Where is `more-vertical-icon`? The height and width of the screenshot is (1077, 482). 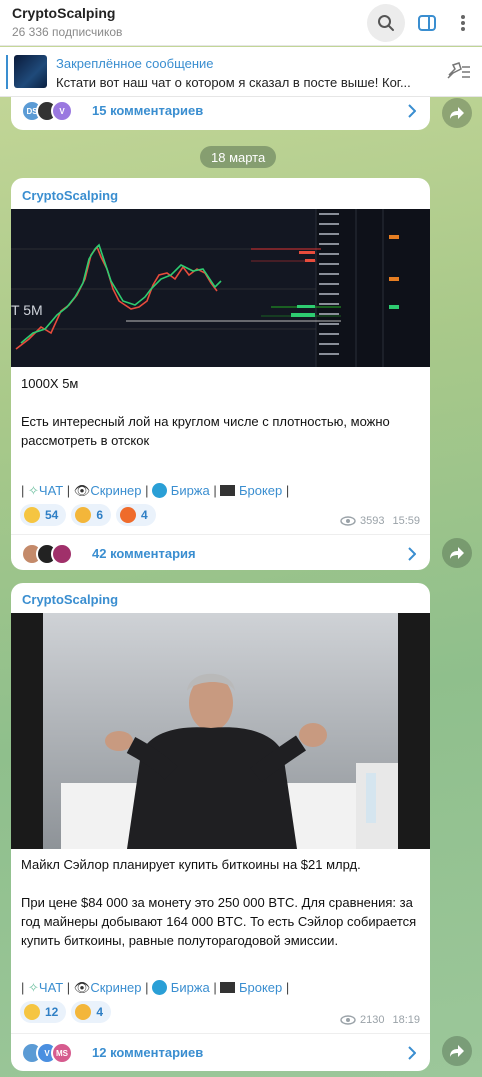
more-vertical-icon is located at coordinates (463, 23).